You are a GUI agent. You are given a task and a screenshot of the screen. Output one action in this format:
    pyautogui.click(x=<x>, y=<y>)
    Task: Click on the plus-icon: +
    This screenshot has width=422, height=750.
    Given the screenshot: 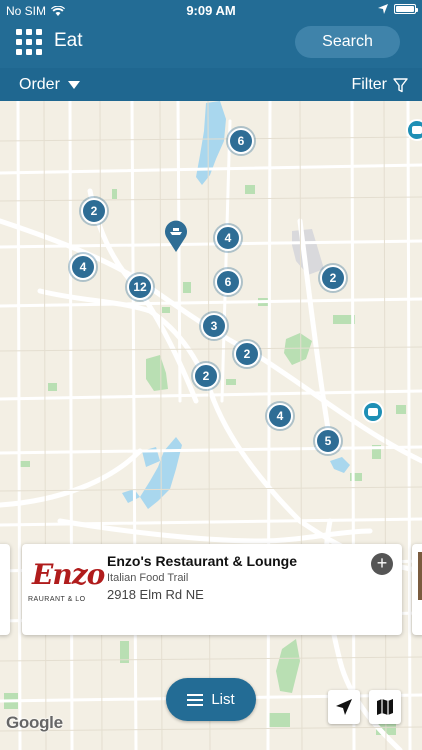 What is the action you would take?
    pyautogui.click(x=382, y=564)
    